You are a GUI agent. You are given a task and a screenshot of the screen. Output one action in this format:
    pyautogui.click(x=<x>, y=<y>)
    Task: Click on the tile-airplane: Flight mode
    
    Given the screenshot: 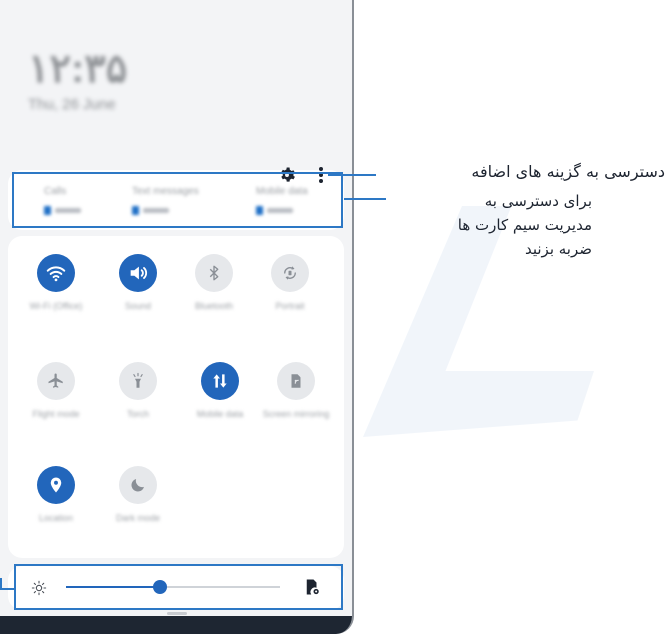 What is the action you would take?
    pyautogui.click(x=56, y=407)
    